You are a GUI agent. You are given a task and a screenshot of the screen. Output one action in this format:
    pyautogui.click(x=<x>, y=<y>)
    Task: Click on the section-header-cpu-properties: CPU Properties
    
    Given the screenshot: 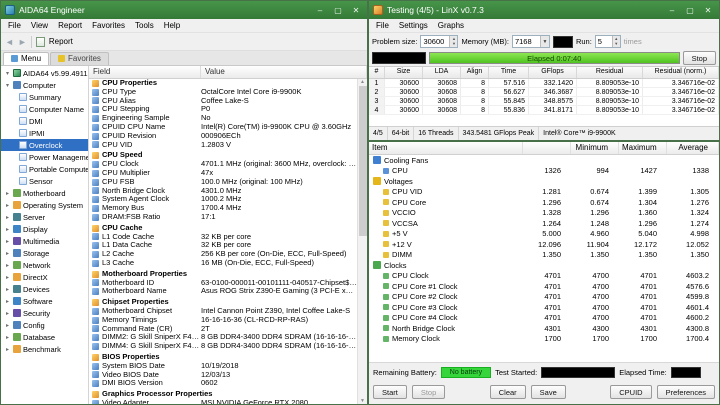 What is the action you would take?
    pyautogui.click(x=223, y=83)
    